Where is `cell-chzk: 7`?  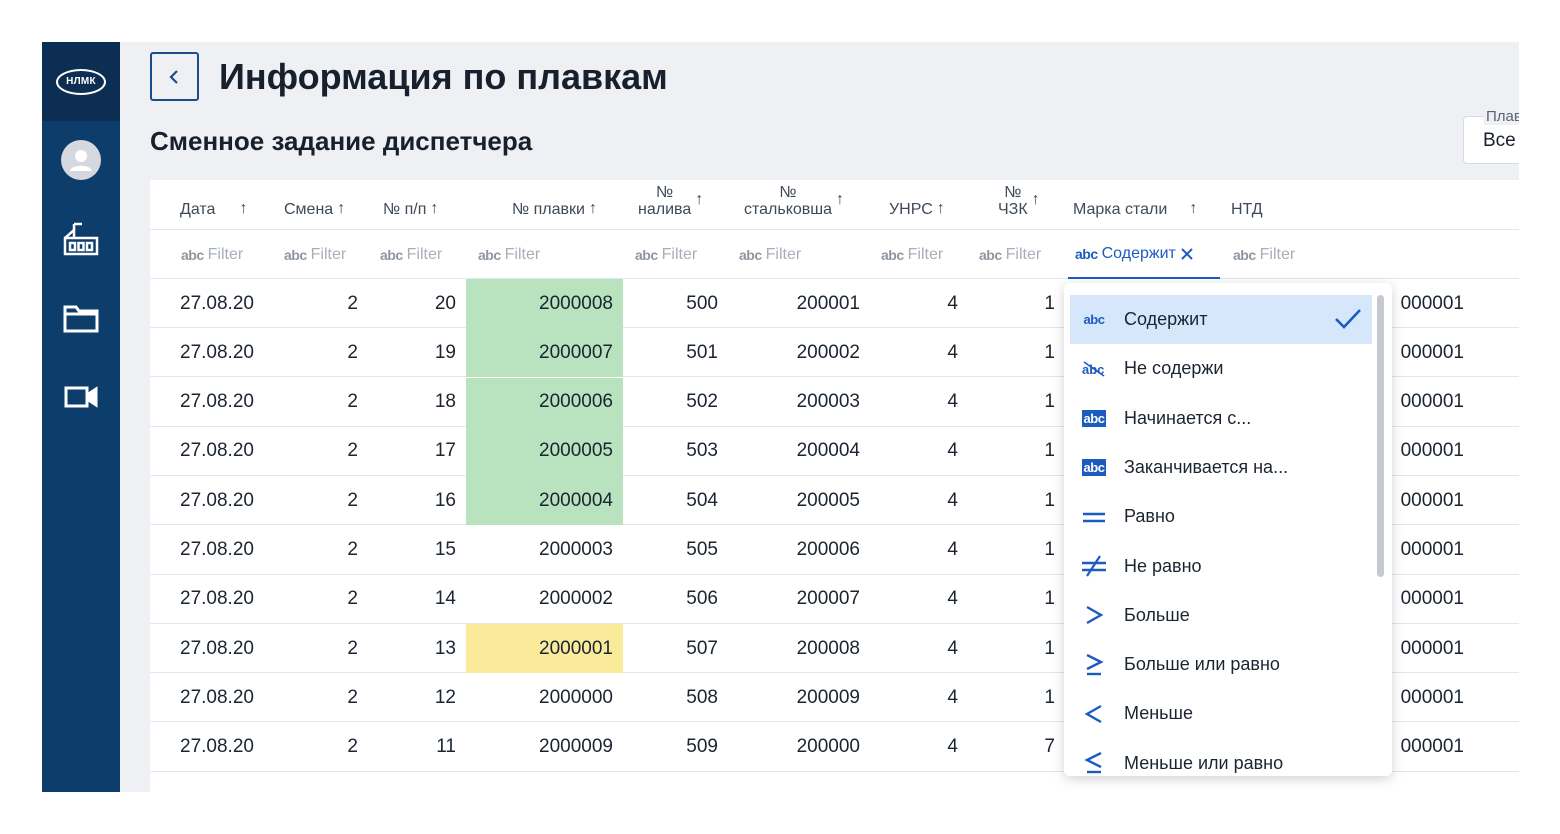 cell-chzk: 7 is located at coordinates (1049, 747).